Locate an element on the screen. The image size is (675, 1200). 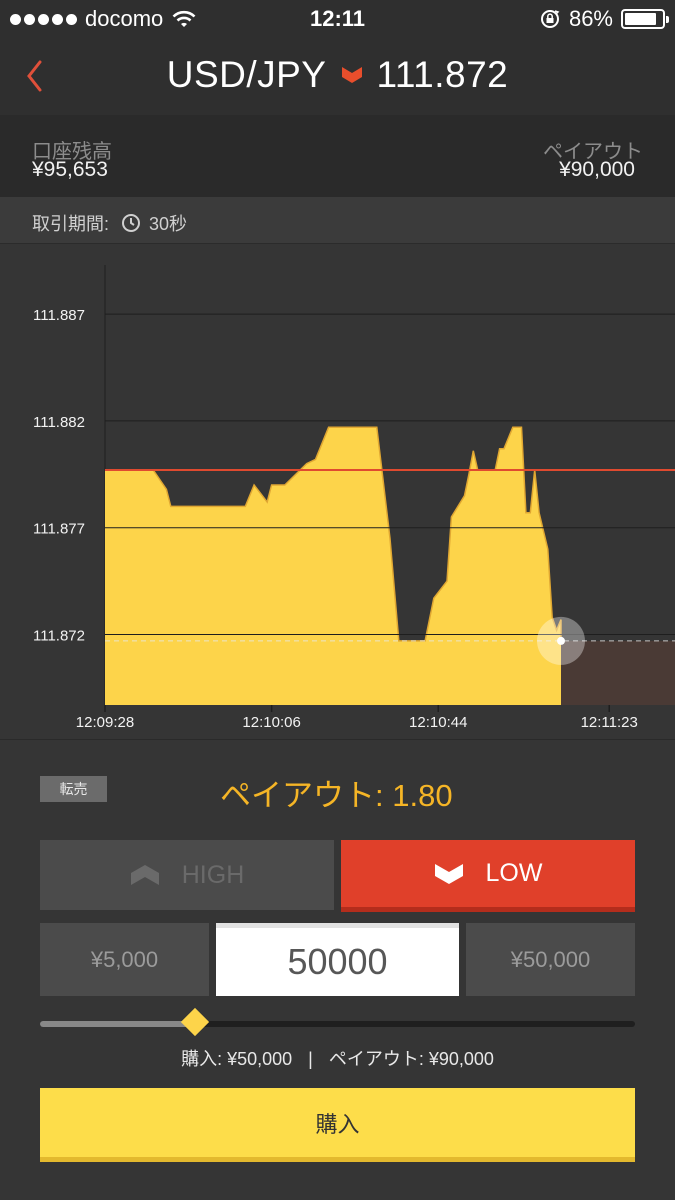
trading-period-bar: 取引期間: 30秒 is located at coordinates (337, 220).